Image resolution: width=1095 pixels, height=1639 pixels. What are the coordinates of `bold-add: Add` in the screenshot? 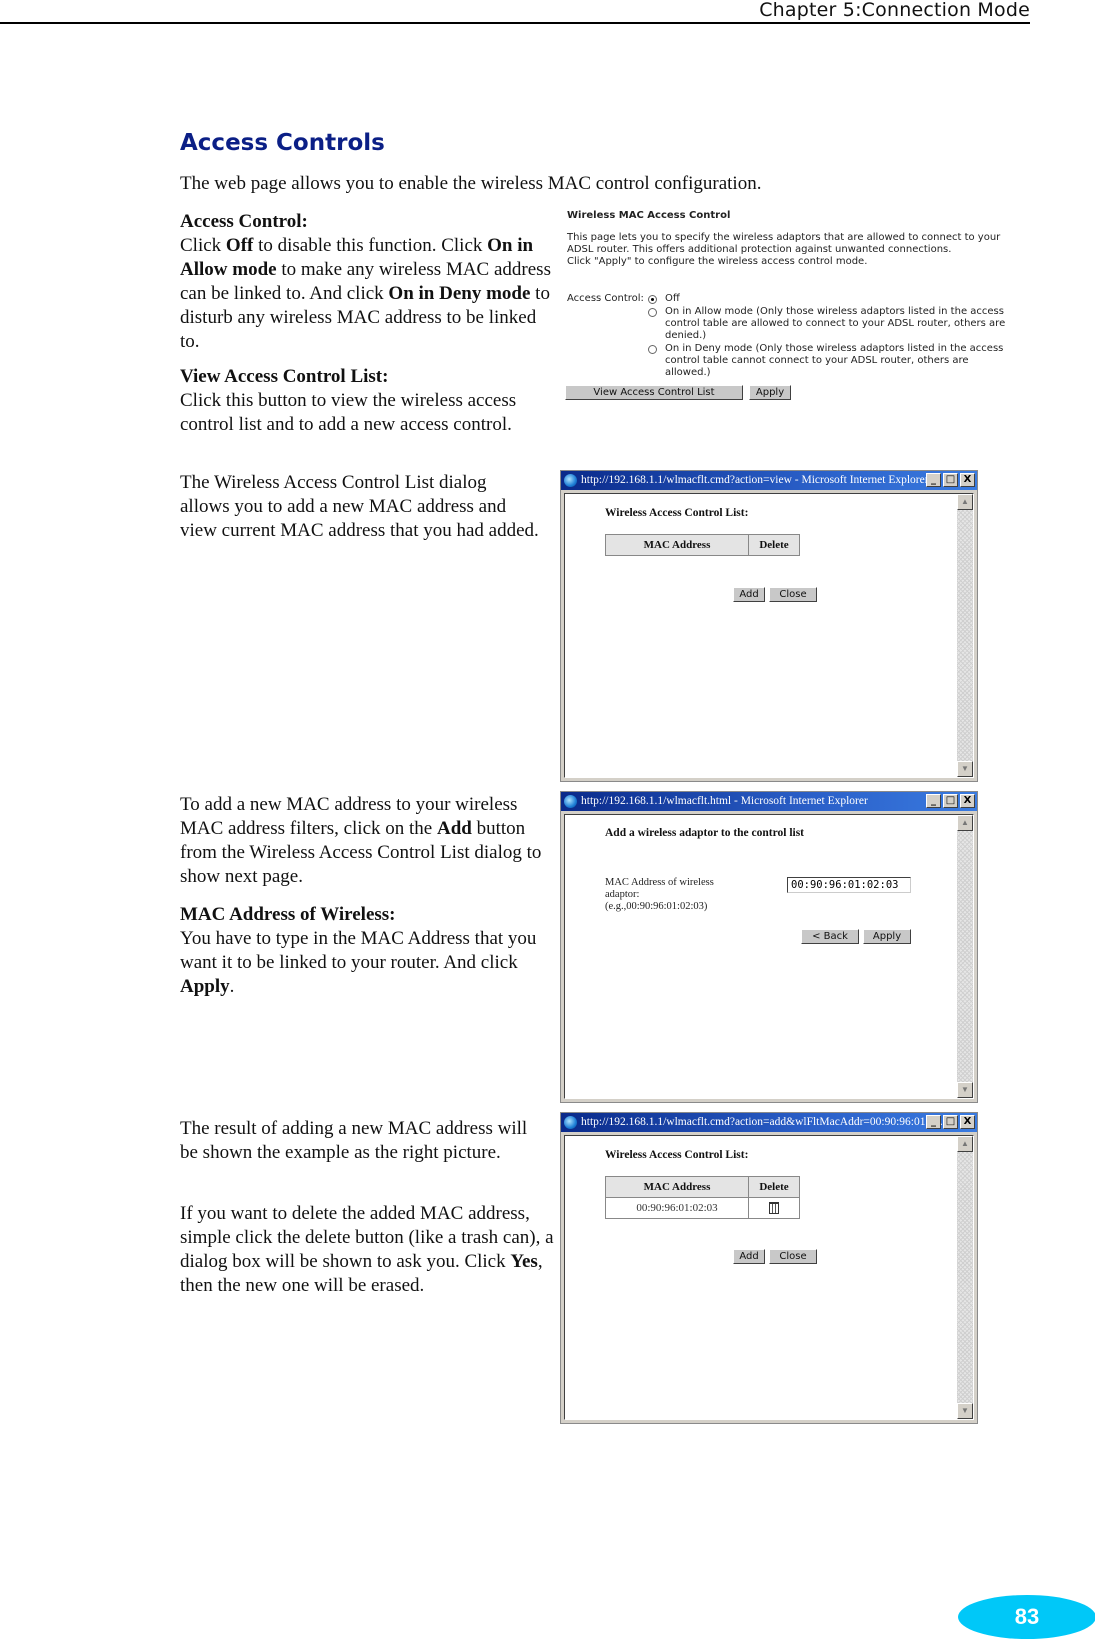 It's located at (454, 828).